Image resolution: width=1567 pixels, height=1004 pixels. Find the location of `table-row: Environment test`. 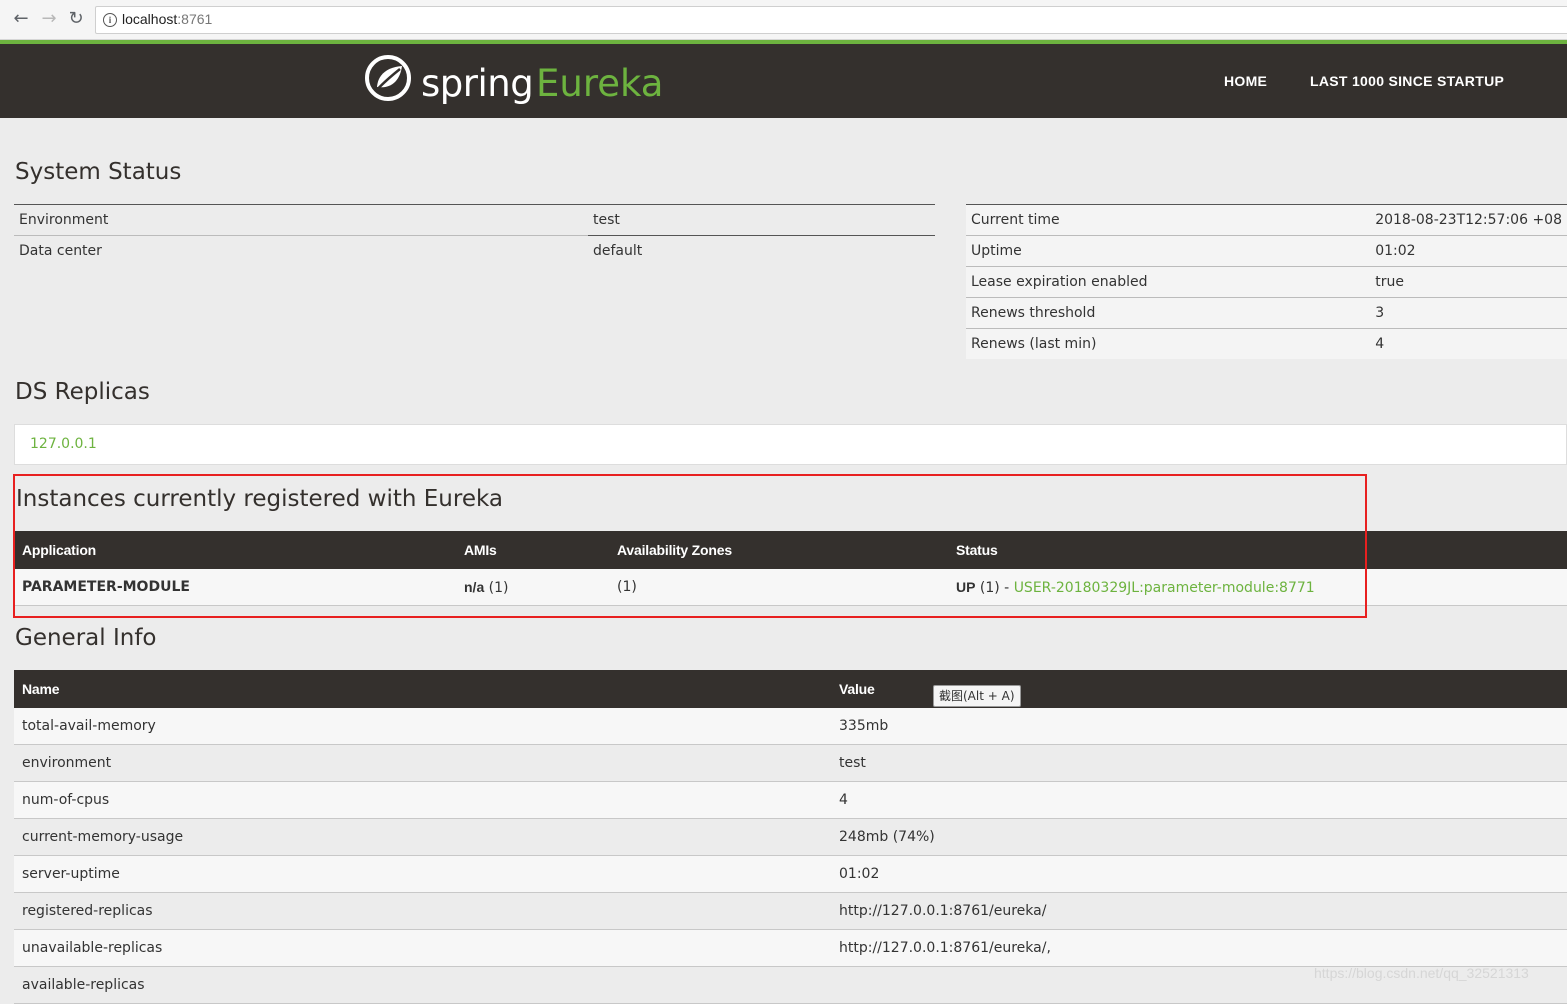

table-row: Environment test is located at coordinates (474, 220).